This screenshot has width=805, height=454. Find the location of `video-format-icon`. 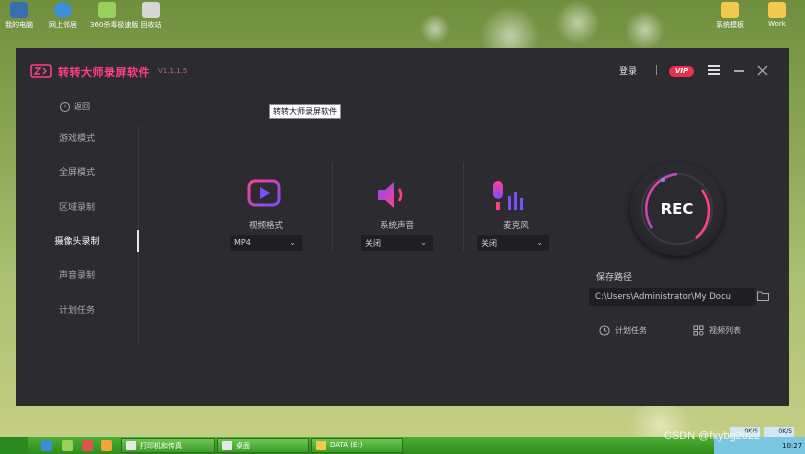

video-format-icon is located at coordinates (264, 193).